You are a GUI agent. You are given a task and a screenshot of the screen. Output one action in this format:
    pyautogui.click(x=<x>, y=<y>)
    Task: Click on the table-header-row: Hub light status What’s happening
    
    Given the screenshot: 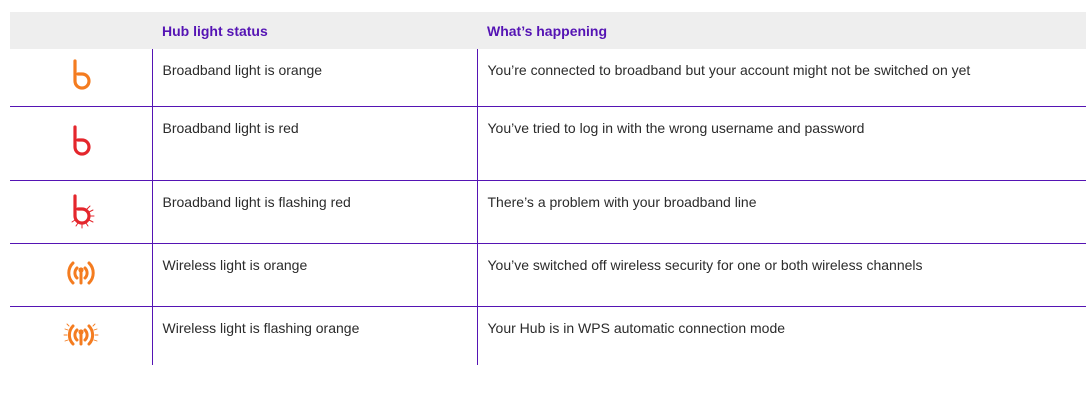 What is the action you would take?
    pyautogui.click(x=548, y=30)
    